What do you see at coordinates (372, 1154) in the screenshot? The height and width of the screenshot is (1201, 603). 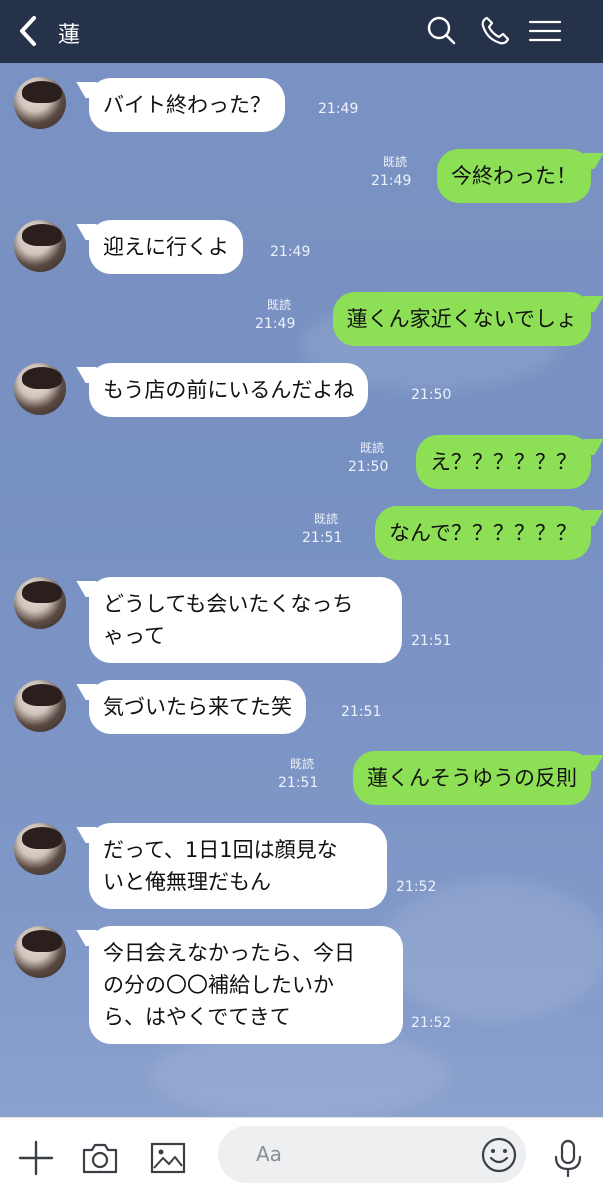 I see `message-input: Aa` at bounding box center [372, 1154].